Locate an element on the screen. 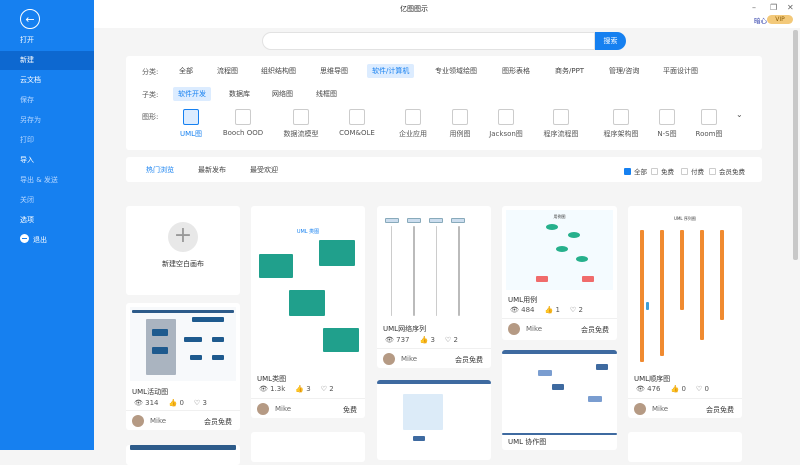 This screenshot has width=800, height=465. template-card: 用例图 UML用例 👁 484 👍 1 ♡ 2 Mike 会员免费 is located at coordinates (559, 273).